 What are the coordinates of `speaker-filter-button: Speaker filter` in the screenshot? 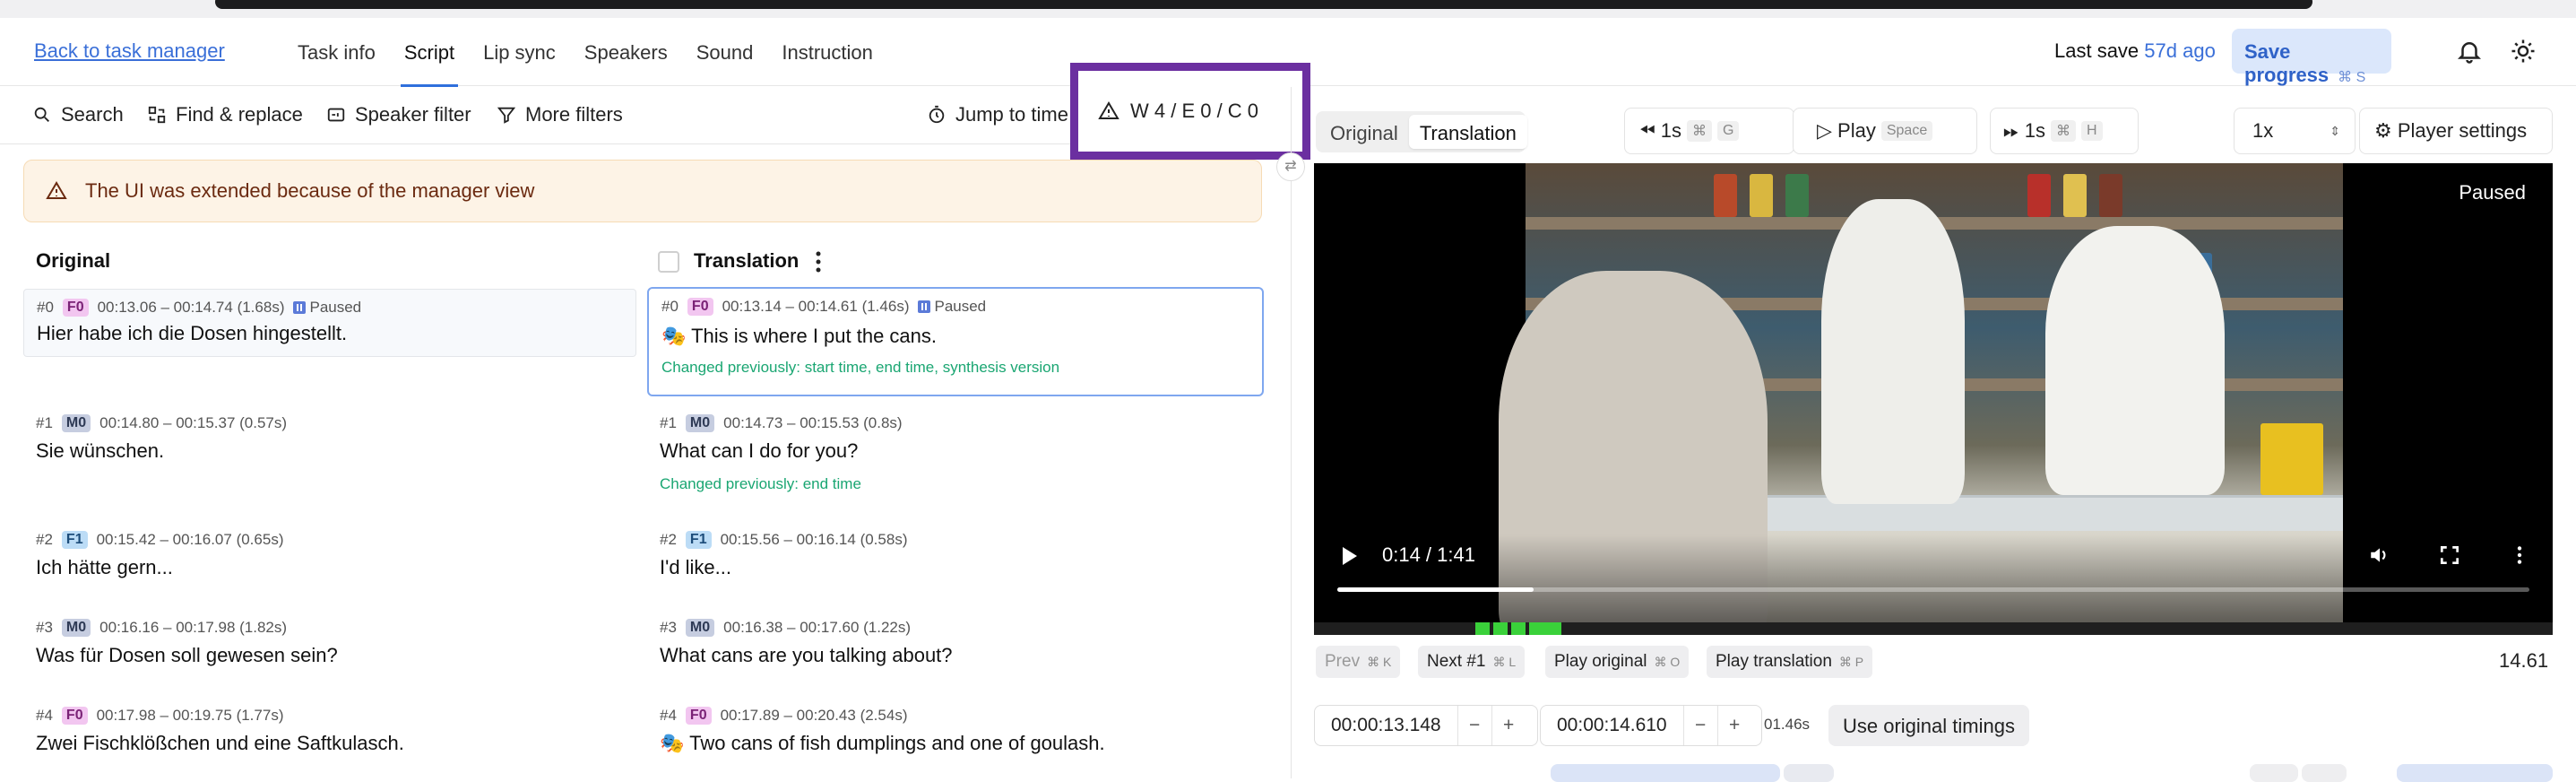 It's located at (398, 114).